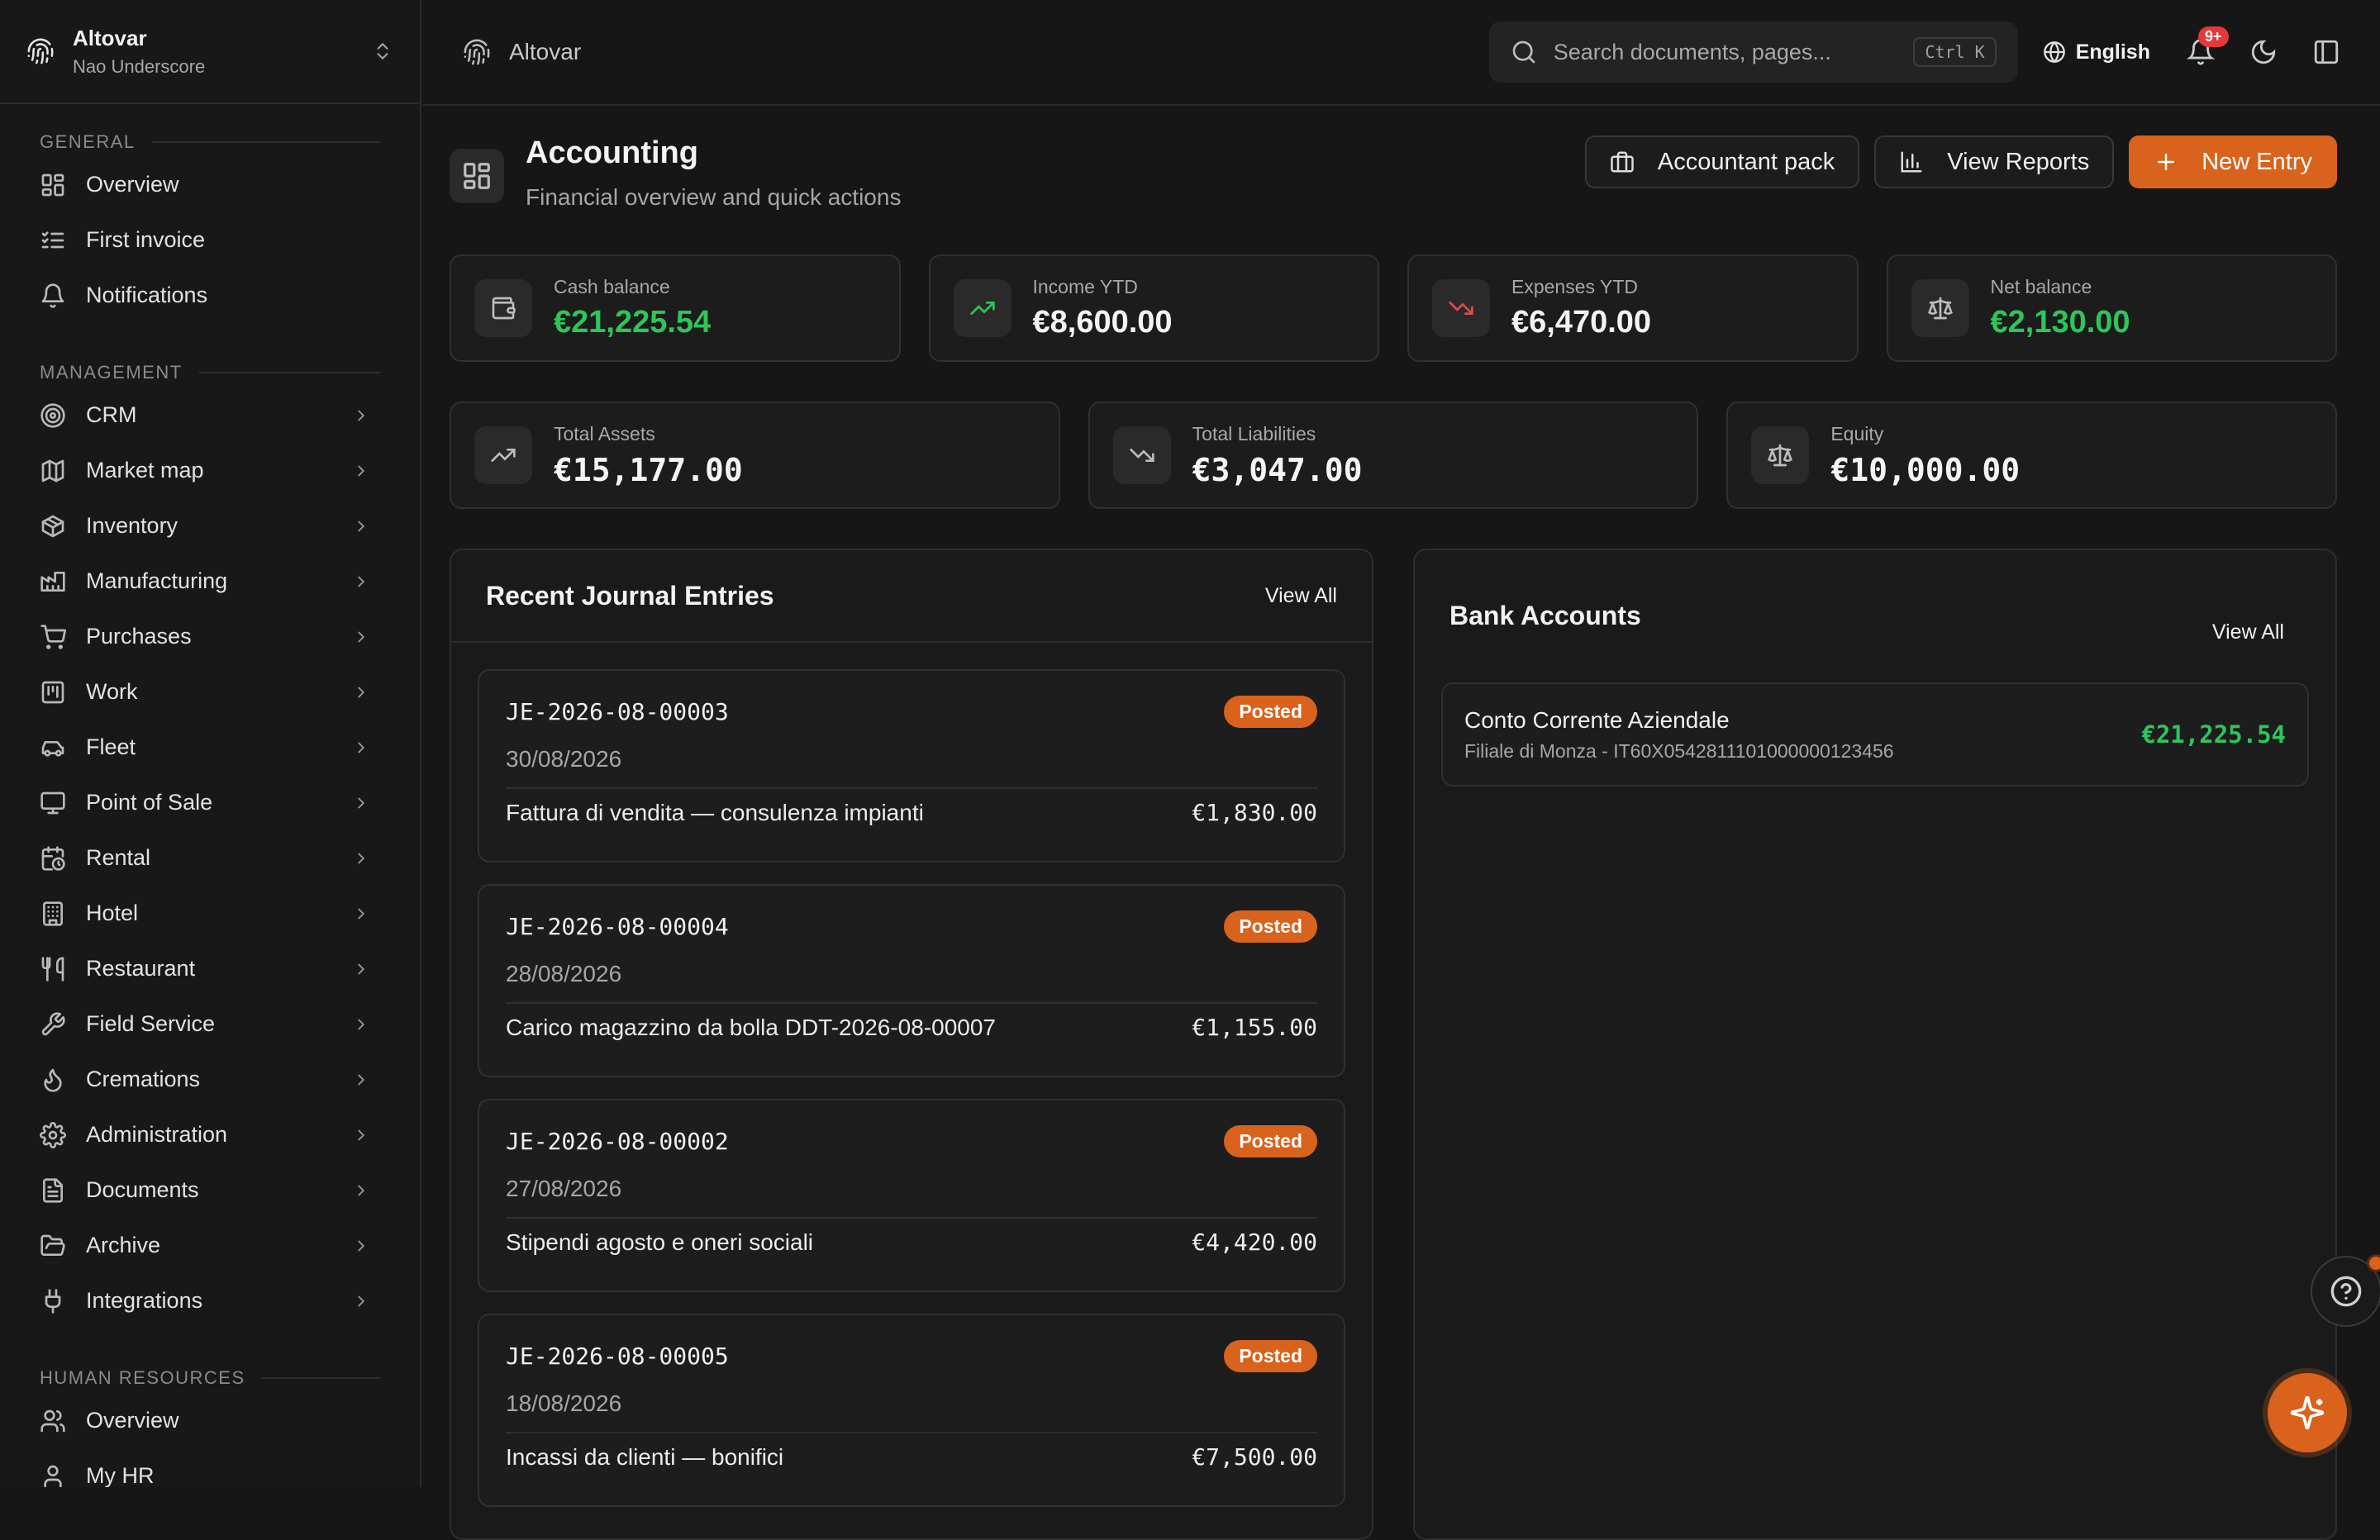  I want to click on journal-entry-id: JE-2026-08-00005, so click(617, 1356).